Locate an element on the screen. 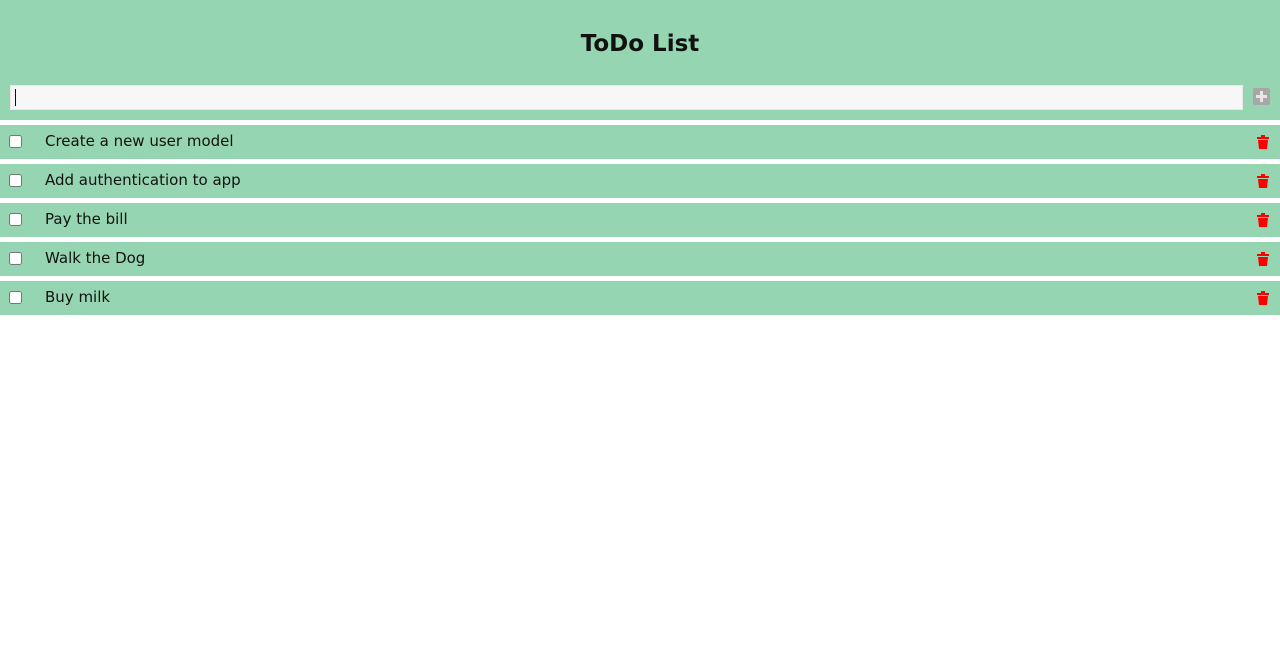 This screenshot has width=1280, height=654. todo-label: Create a new user model is located at coordinates (139, 141).